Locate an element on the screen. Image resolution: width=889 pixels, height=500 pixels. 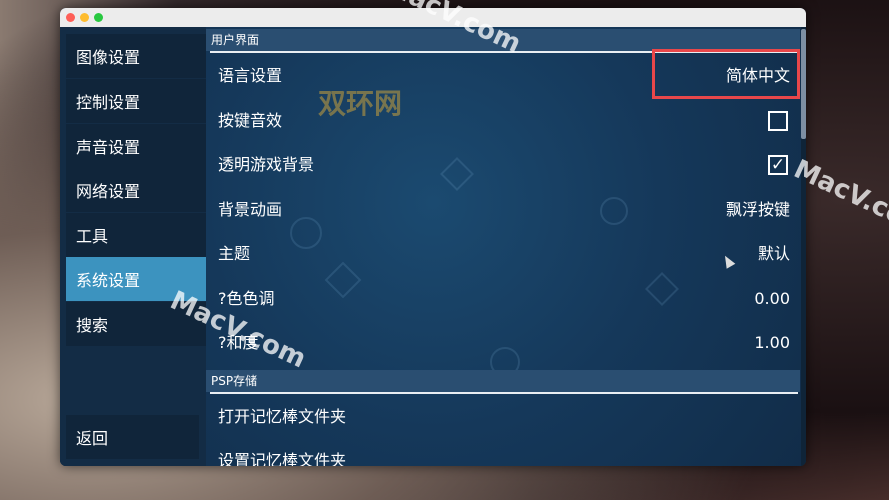
setting-row-open-memstick: 打开记忆棒文件夹 is located at coordinates (503, 417).